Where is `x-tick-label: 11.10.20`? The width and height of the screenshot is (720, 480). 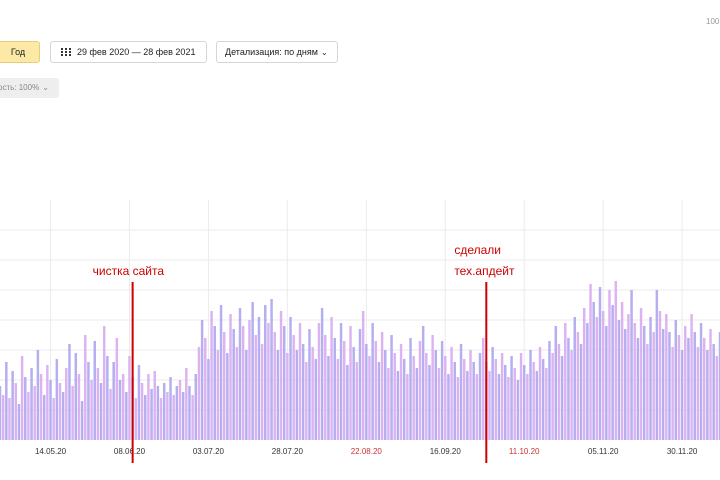 x-tick-label: 11.10.20 is located at coordinates (524, 451).